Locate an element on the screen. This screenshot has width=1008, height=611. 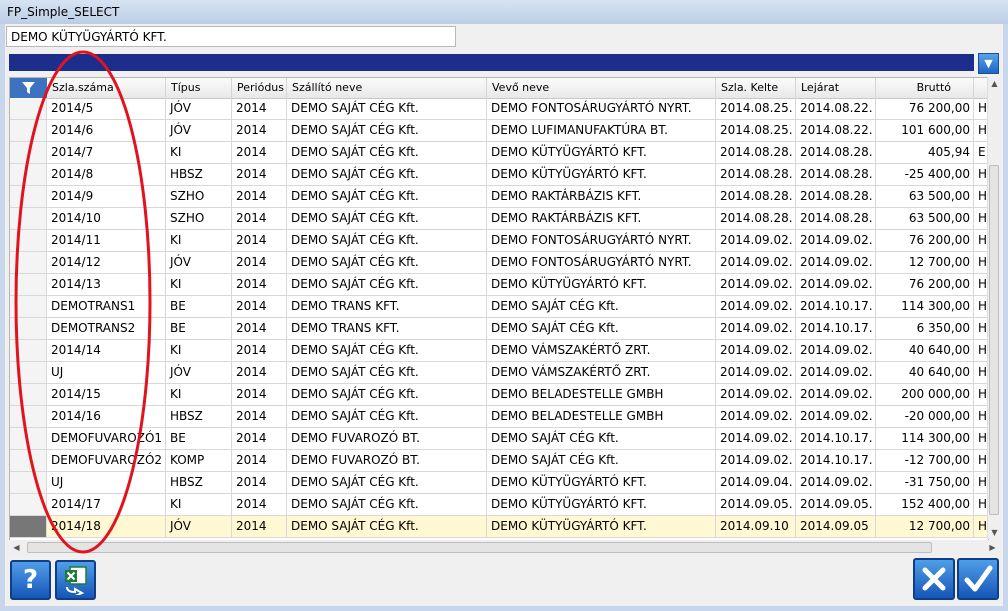
column-header-szallito: Szállító neve is located at coordinates (387, 88).